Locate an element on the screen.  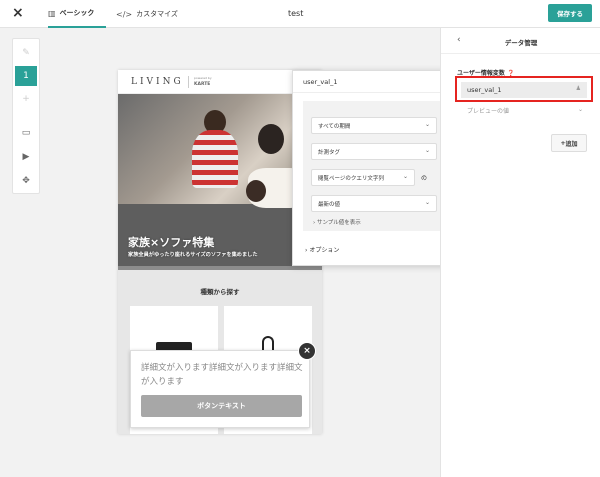
preview-value-select: プレビューの値 ⌄ is located at coordinates (524, 112).